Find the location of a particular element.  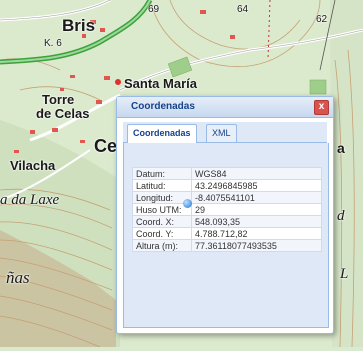

table-row: Altura (m): 77.36118077493535 is located at coordinates (227, 245).